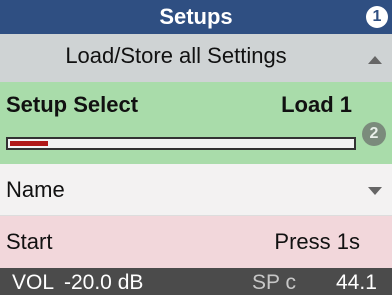 The height and width of the screenshot is (298, 392). Describe the element at coordinates (375, 60) in the screenshot. I see `chevron-up-icon` at that location.